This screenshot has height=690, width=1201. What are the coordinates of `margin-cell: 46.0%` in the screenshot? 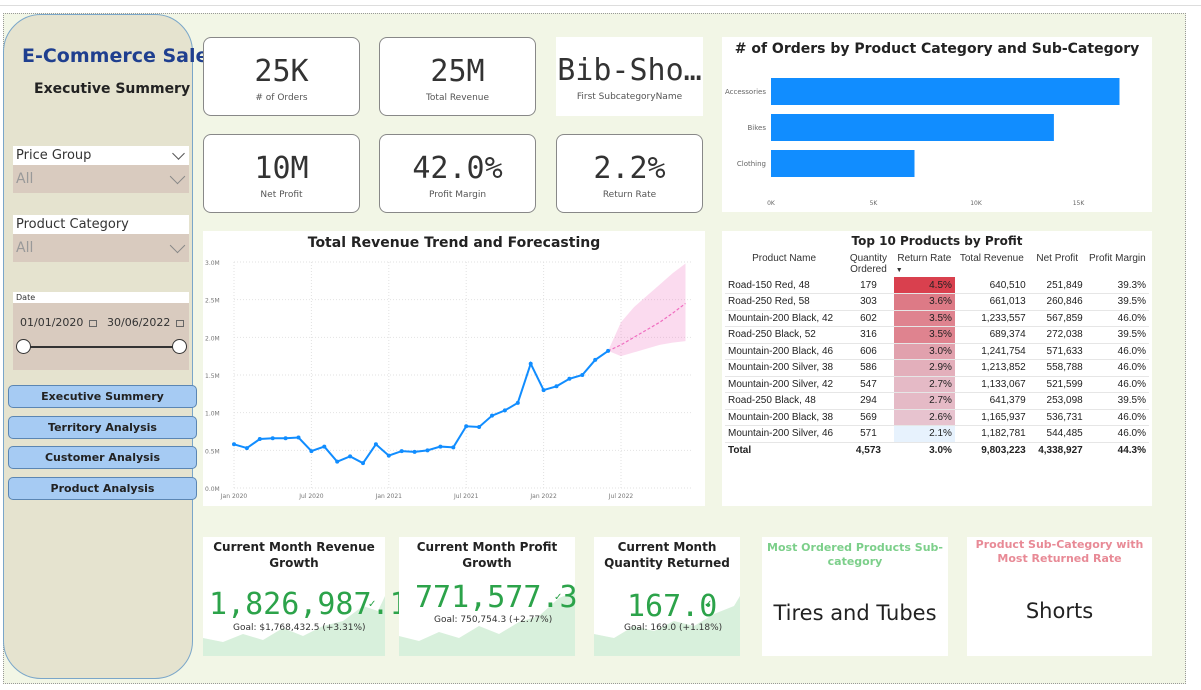 It's located at (1117, 318).